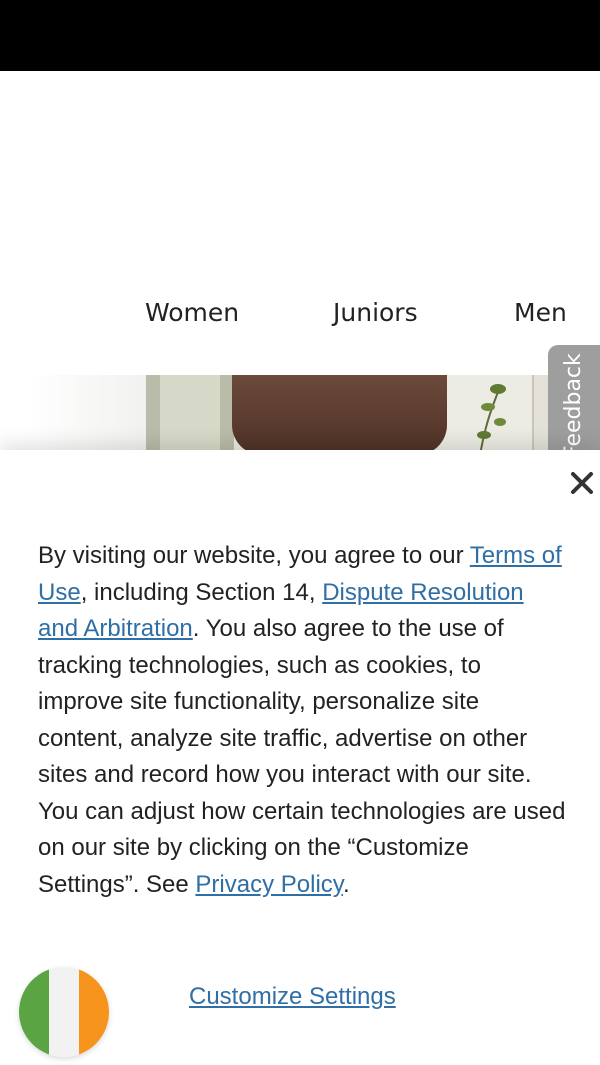  Describe the element at coordinates (269, 884) in the screenshot. I see `privacy-policy-link: Privacy Policy` at that location.